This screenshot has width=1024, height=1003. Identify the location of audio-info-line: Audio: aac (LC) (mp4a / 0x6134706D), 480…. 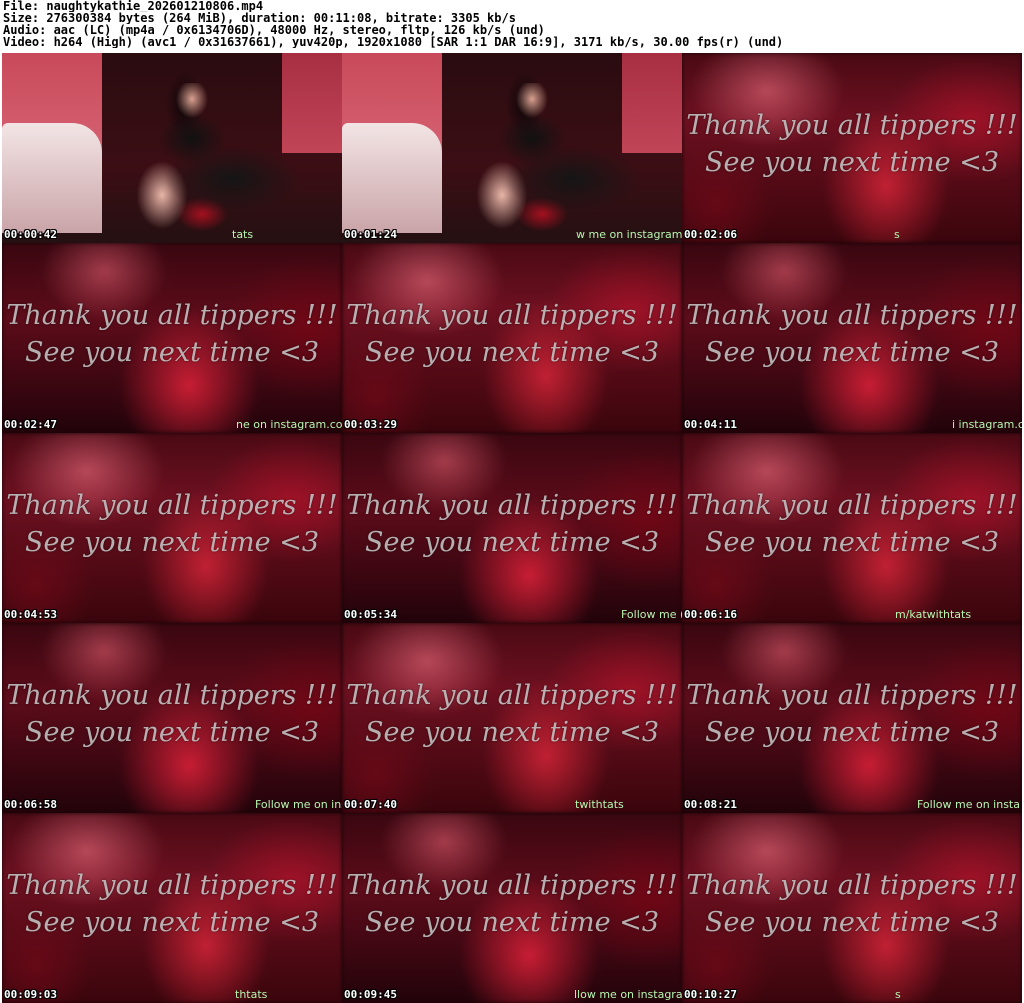
(274, 30).